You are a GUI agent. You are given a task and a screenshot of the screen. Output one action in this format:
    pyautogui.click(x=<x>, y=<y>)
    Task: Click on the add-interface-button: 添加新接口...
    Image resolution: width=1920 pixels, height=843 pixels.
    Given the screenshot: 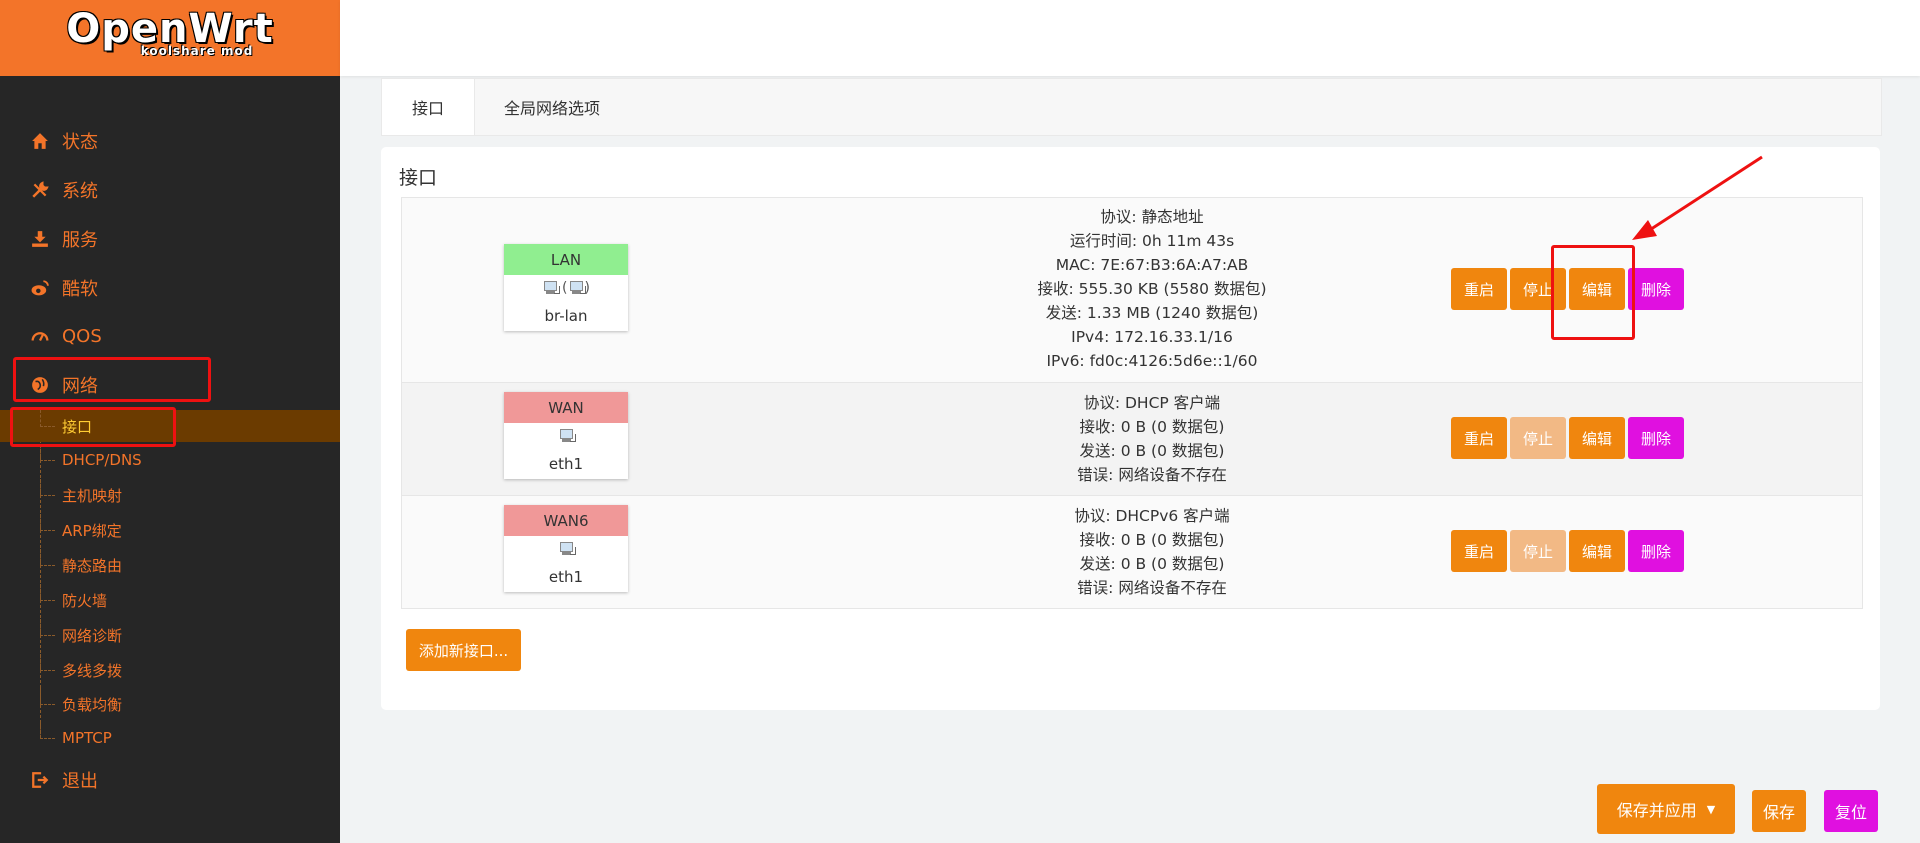 What is the action you would take?
    pyautogui.click(x=463, y=650)
    